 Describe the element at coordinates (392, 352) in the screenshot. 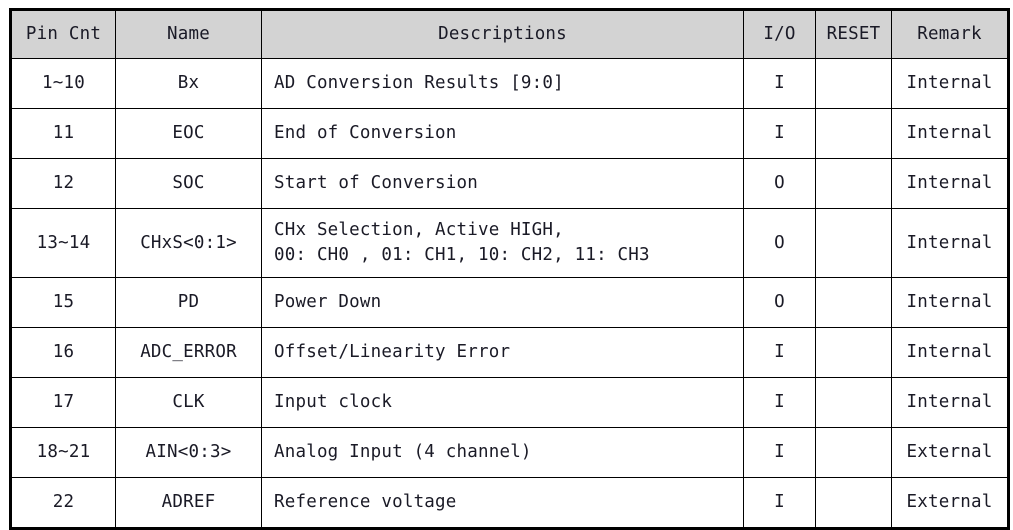

I see `description-line: Offset/Linearity Error` at that location.